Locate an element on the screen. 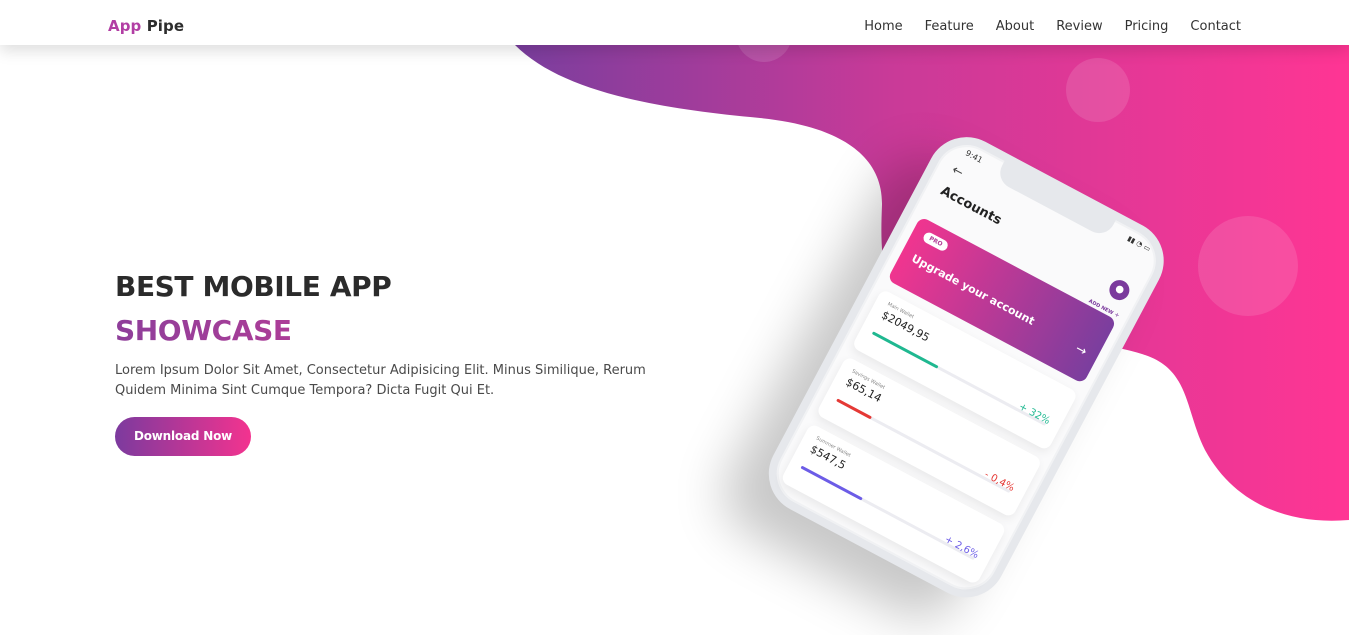  pro-badge: PRO is located at coordinates (935, 241).